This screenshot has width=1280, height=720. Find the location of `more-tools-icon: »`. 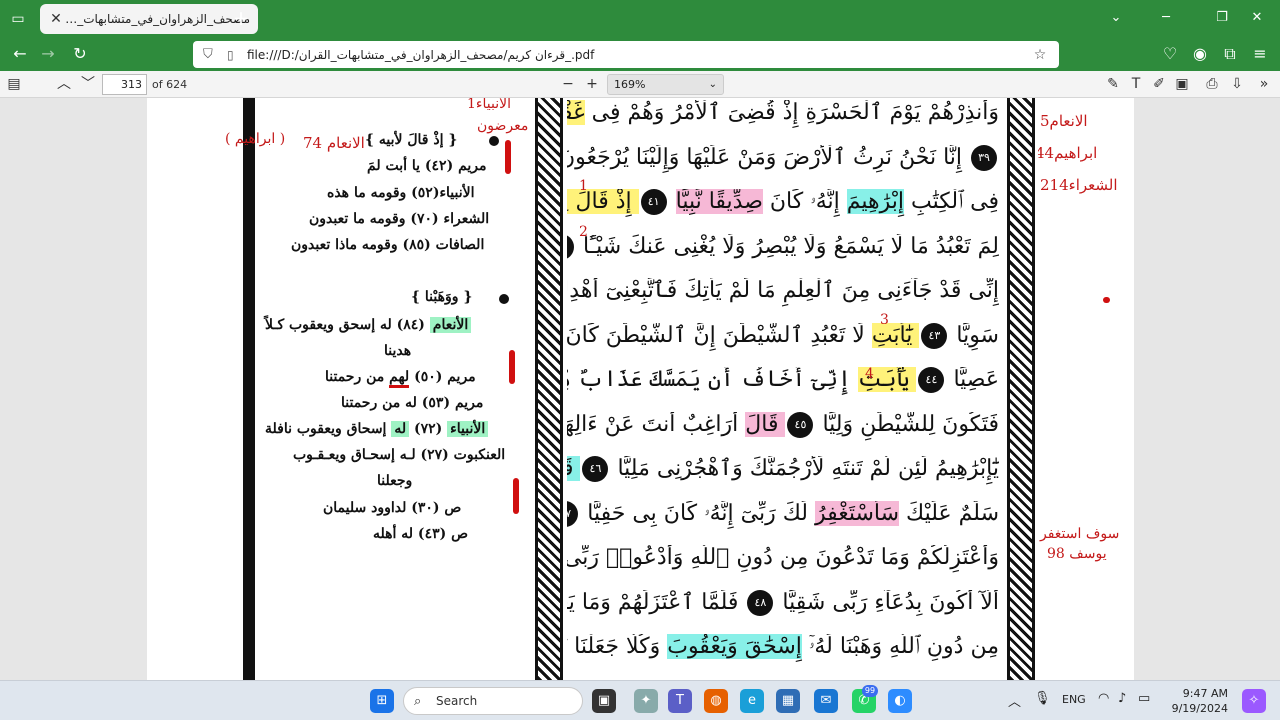

more-tools-icon: » is located at coordinates (1264, 84).